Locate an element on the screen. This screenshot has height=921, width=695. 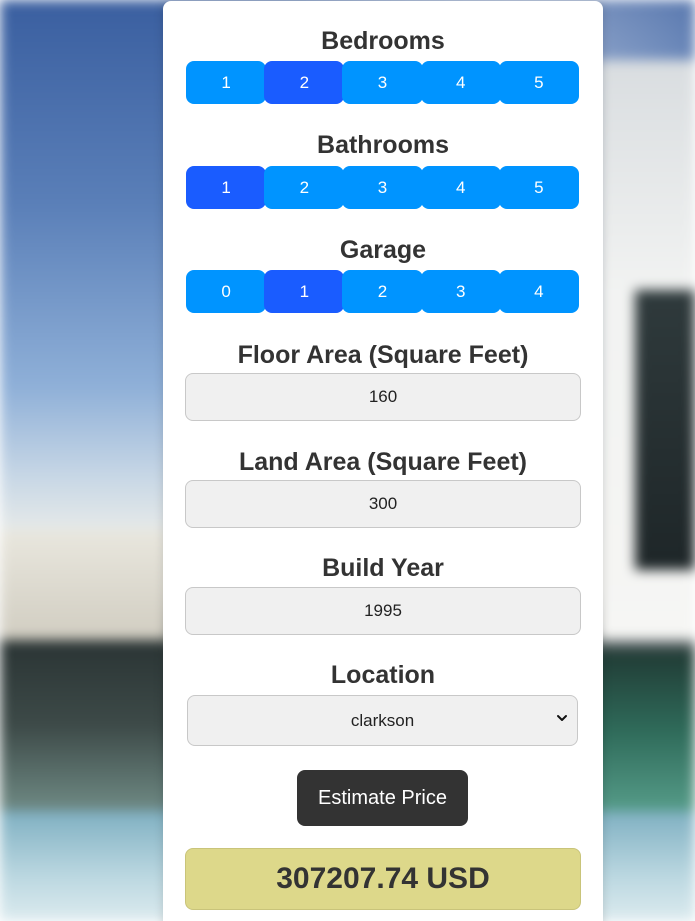
garage-option-2: 2 is located at coordinates (382, 291).